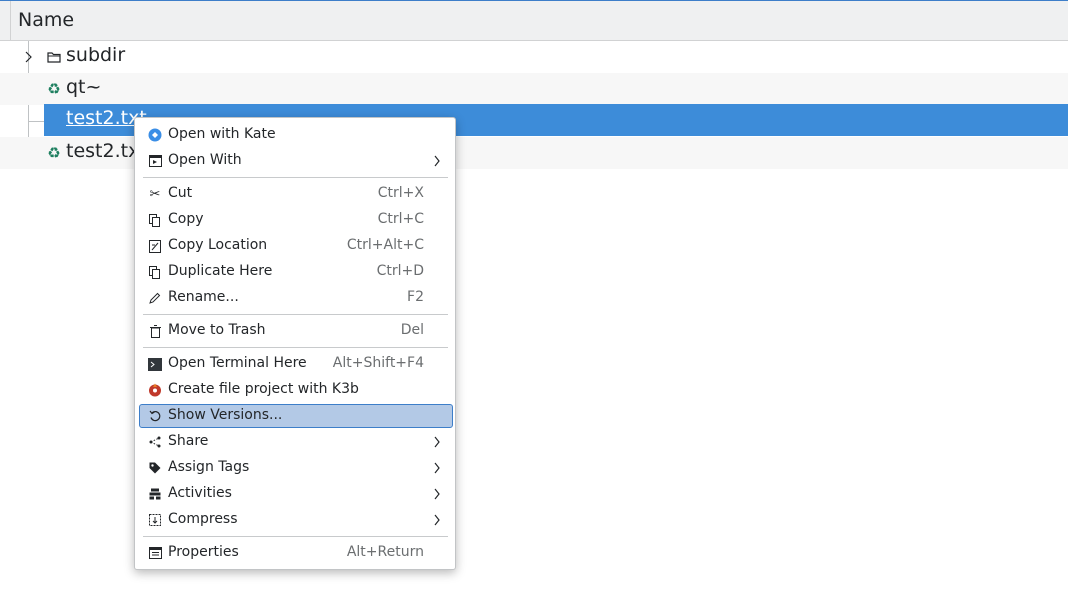 This screenshot has width=1068, height=606. What do you see at coordinates (220, 271) in the screenshot?
I see `menu-item-label: Duplicate Here` at bounding box center [220, 271].